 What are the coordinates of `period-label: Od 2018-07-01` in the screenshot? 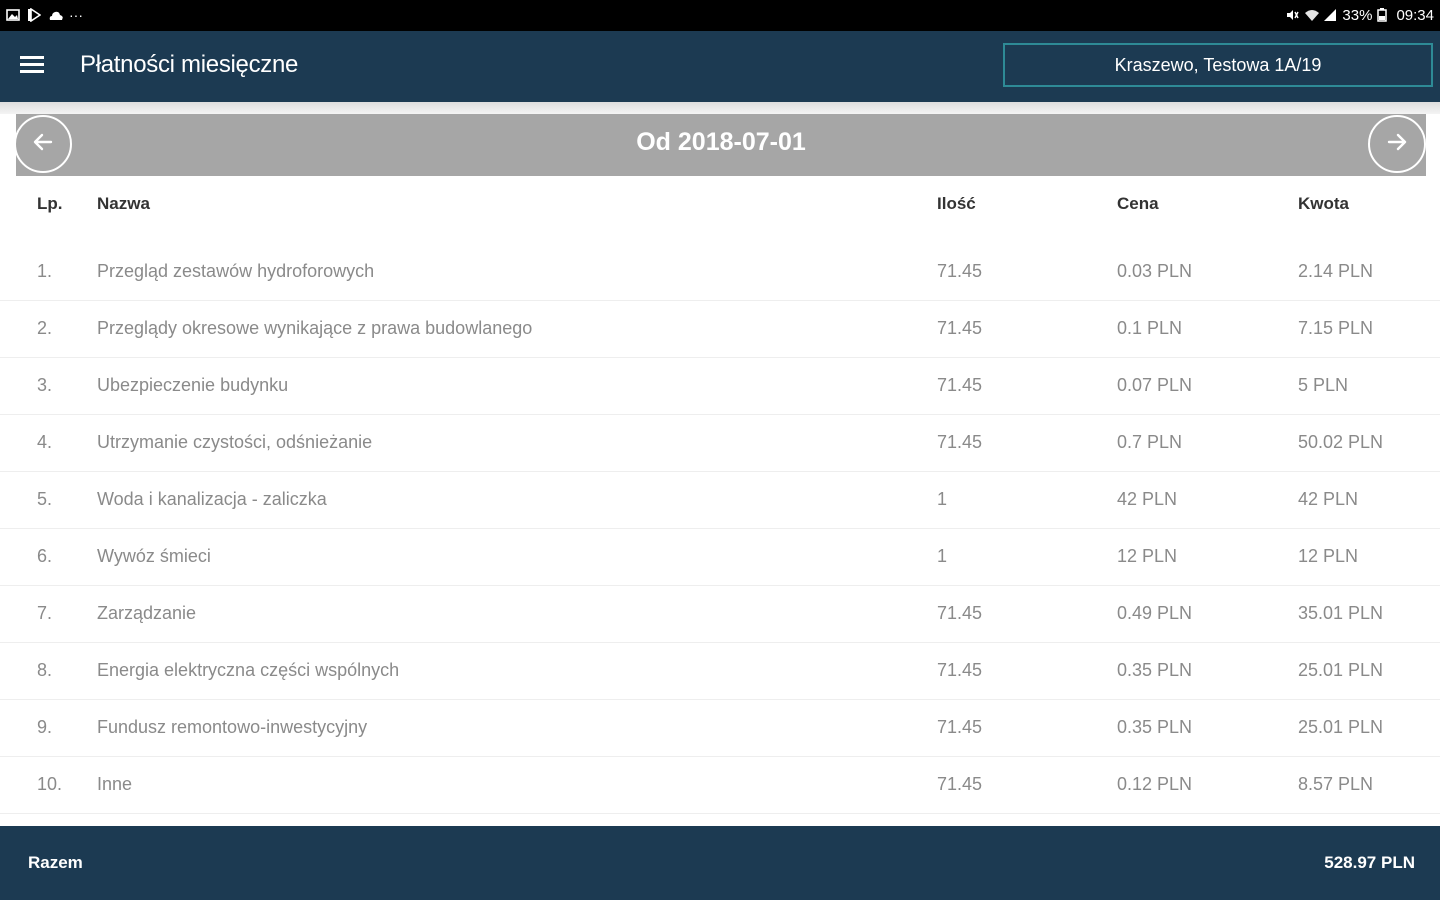 It's located at (721, 142).